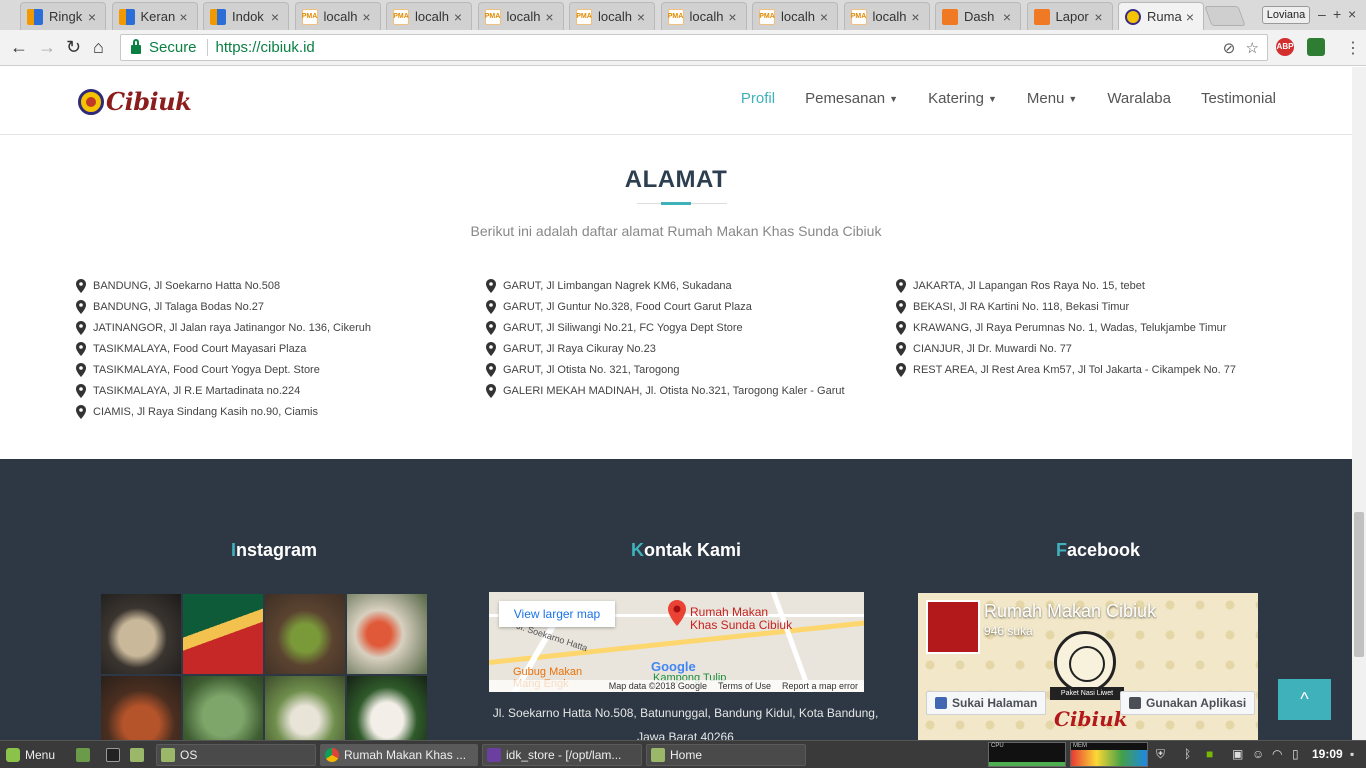  What do you see at coordinates (30, 755) in the screenshot?
I see `start-menu-button: Menu` at bounding box center [30, 755].